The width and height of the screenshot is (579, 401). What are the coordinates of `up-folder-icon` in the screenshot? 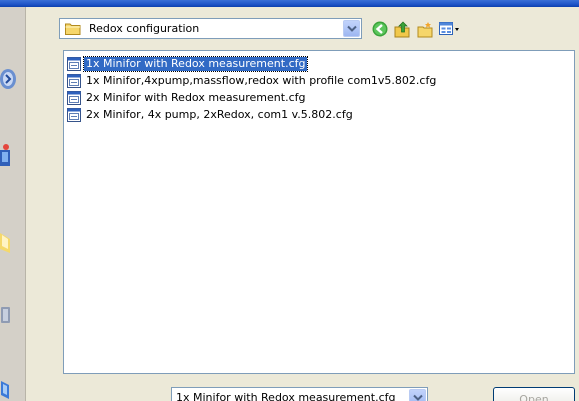 It's located at (402, 29).